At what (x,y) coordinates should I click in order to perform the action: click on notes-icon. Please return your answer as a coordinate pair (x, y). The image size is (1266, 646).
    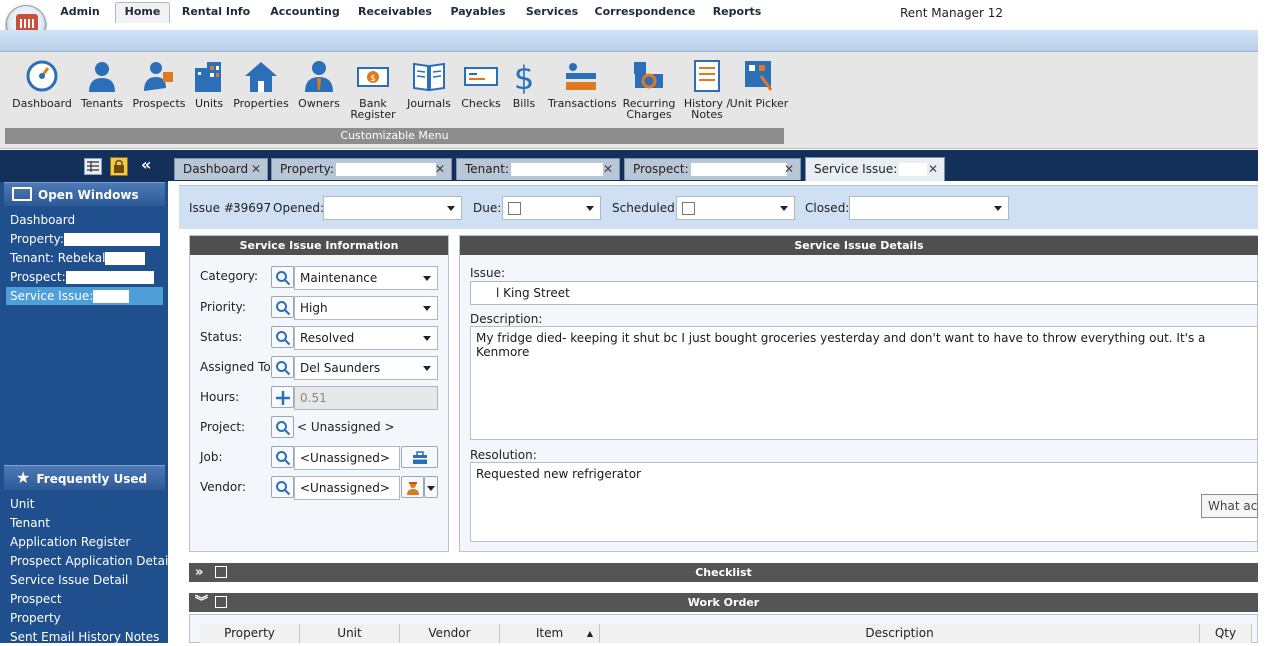
    Looking at the image, I should click on (707, 76).